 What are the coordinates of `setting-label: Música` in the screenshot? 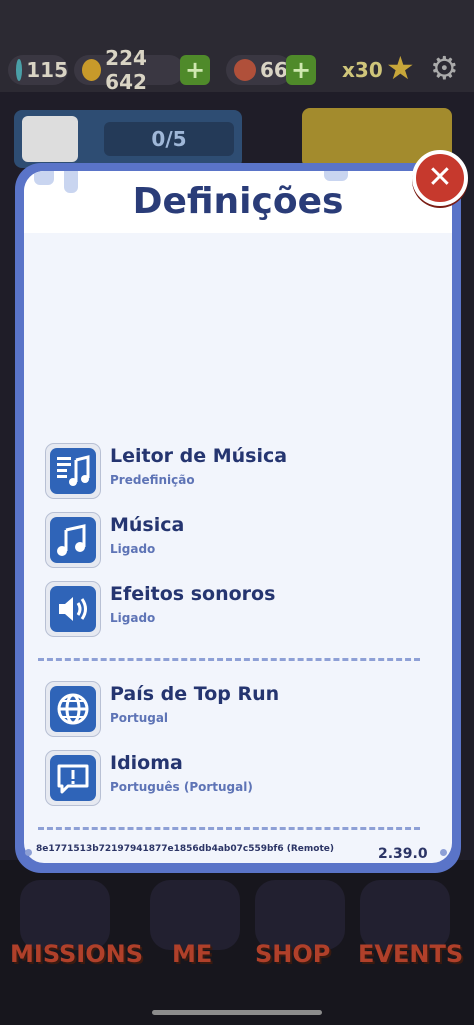 It's located at (147, 525).